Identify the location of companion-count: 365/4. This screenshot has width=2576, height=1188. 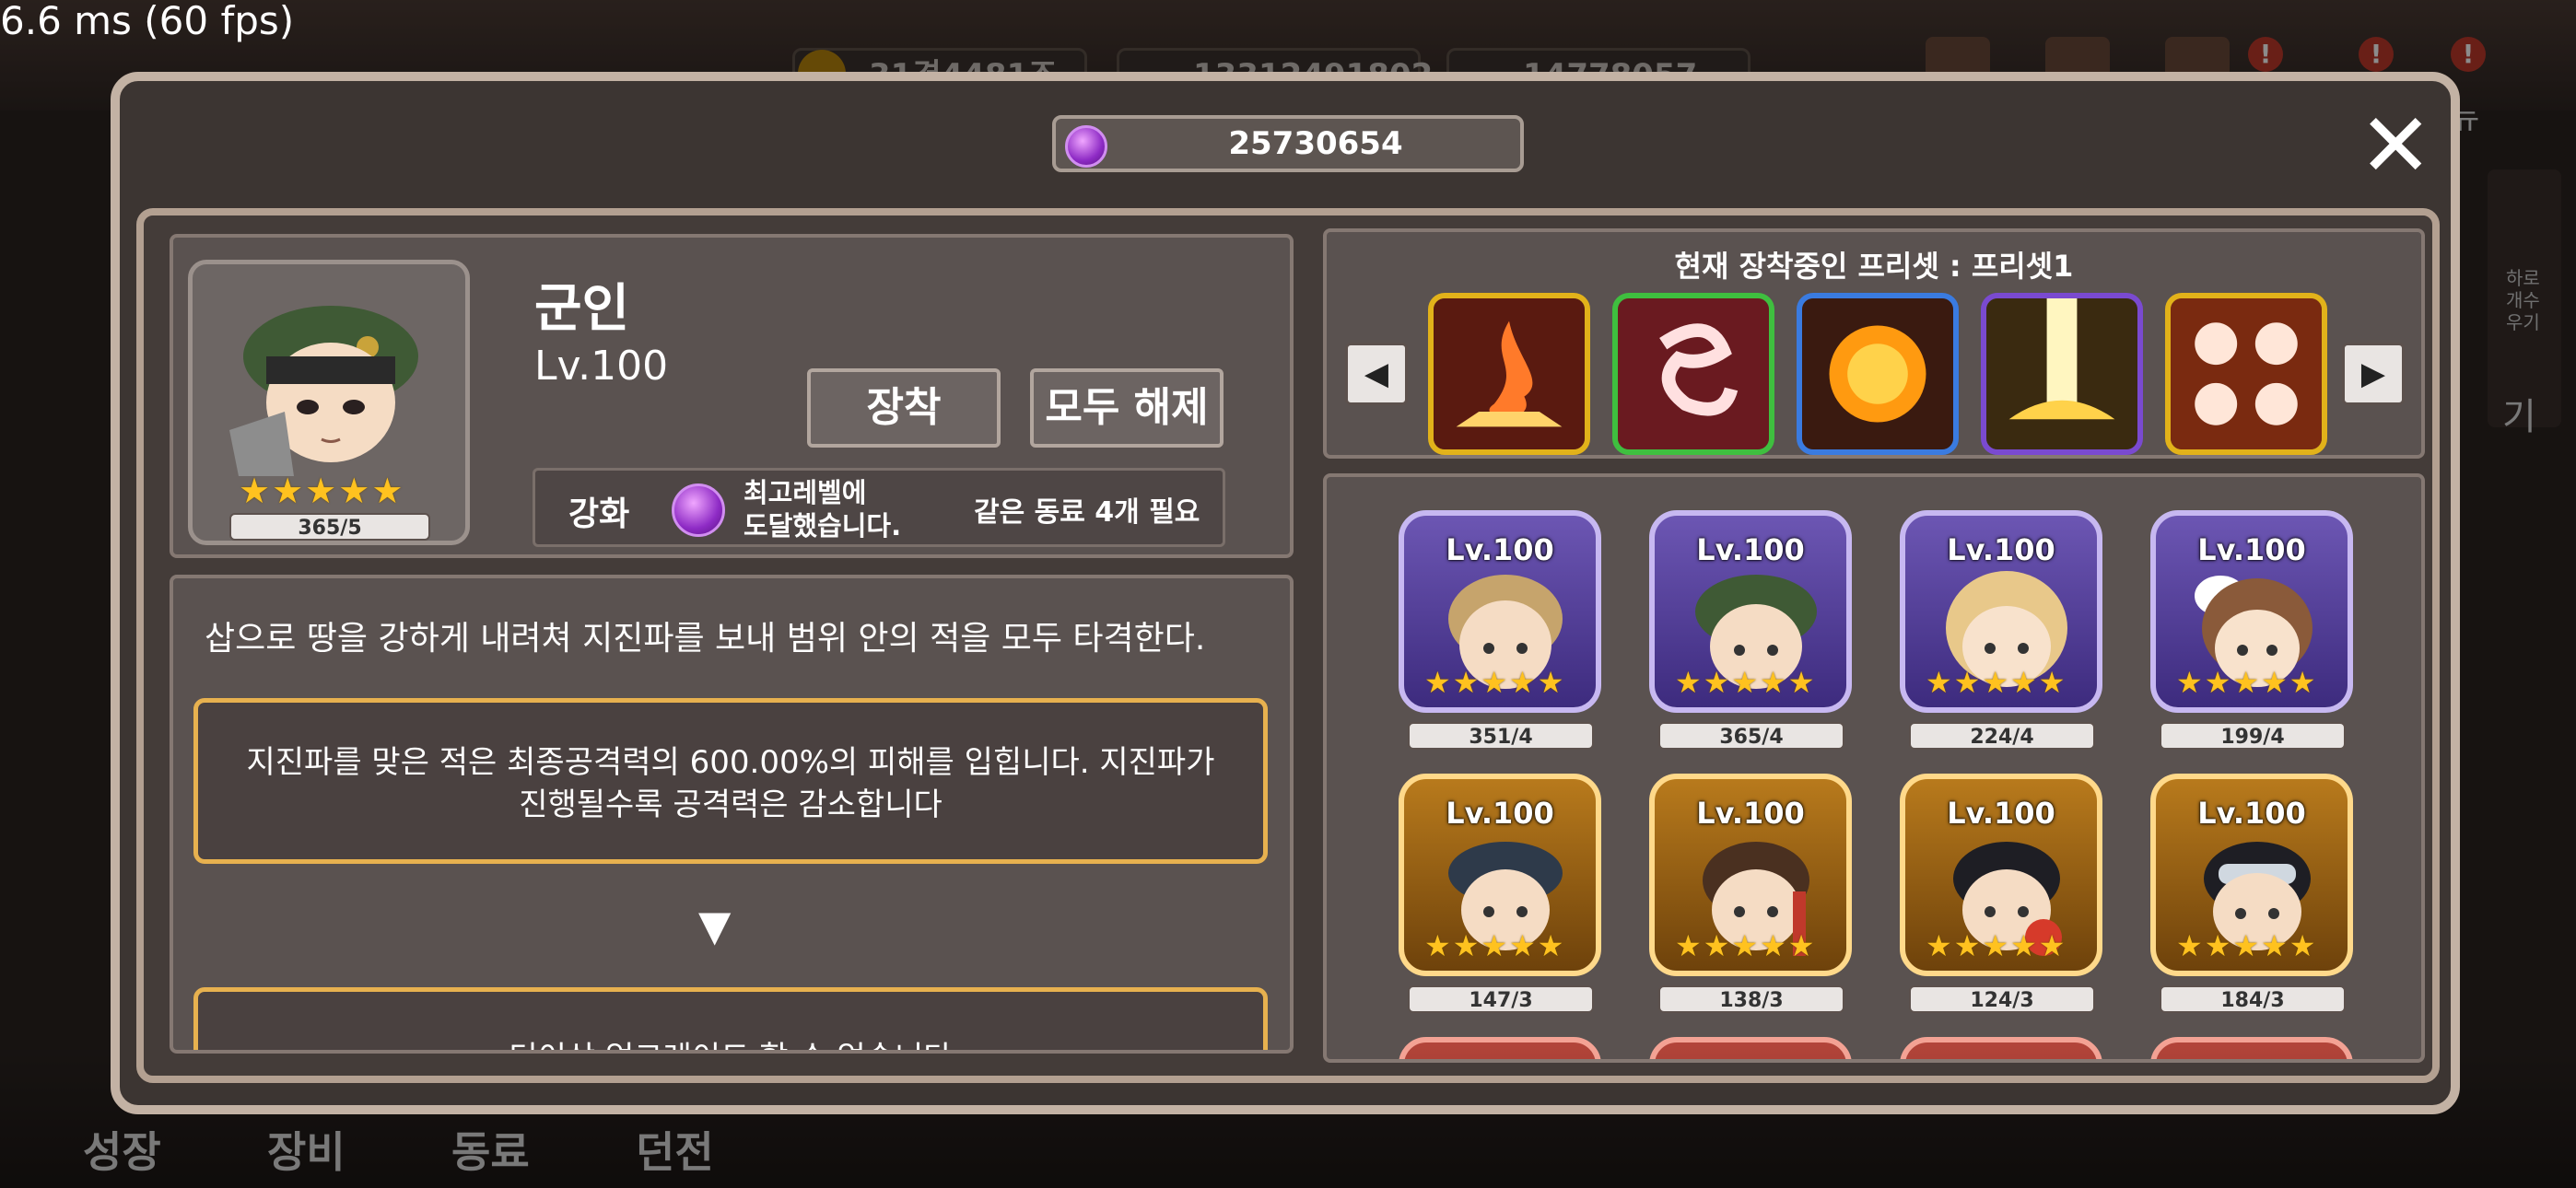
(1751, 736).